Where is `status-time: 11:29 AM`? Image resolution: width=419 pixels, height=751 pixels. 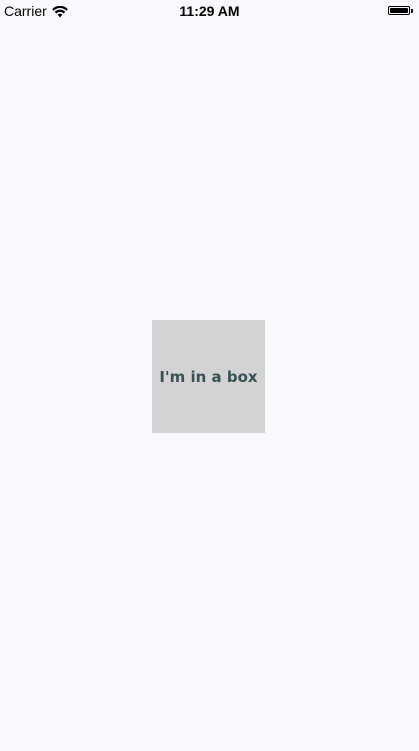
status-time: 11:29 AM is located at coordinates (209, 11).